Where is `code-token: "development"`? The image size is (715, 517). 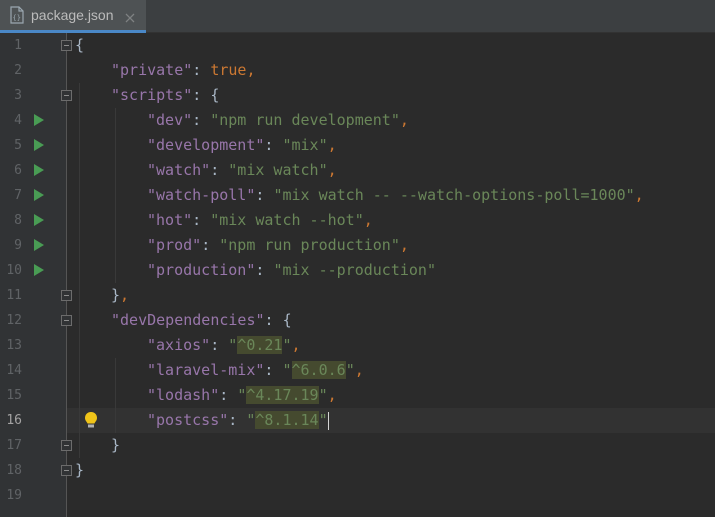
code-token: "development" is located at coordinates (206, 145).